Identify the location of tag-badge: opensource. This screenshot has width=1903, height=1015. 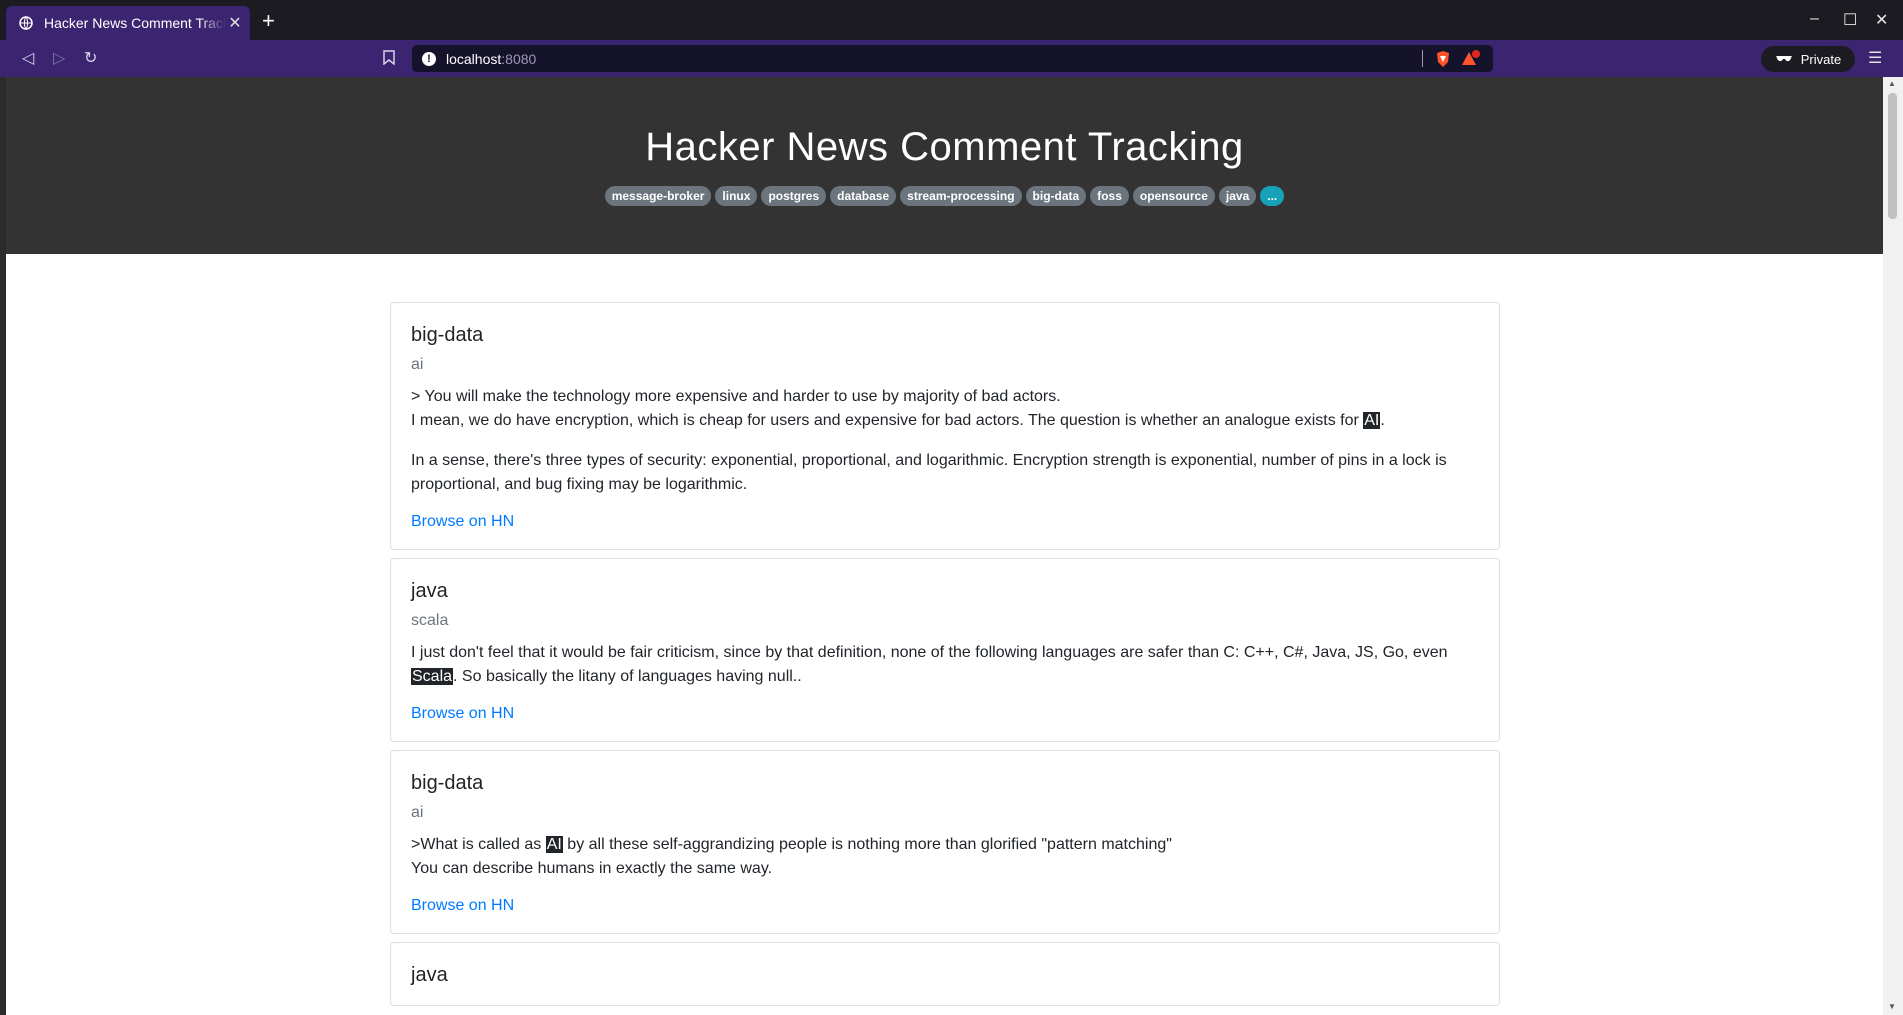
(1173, 196).